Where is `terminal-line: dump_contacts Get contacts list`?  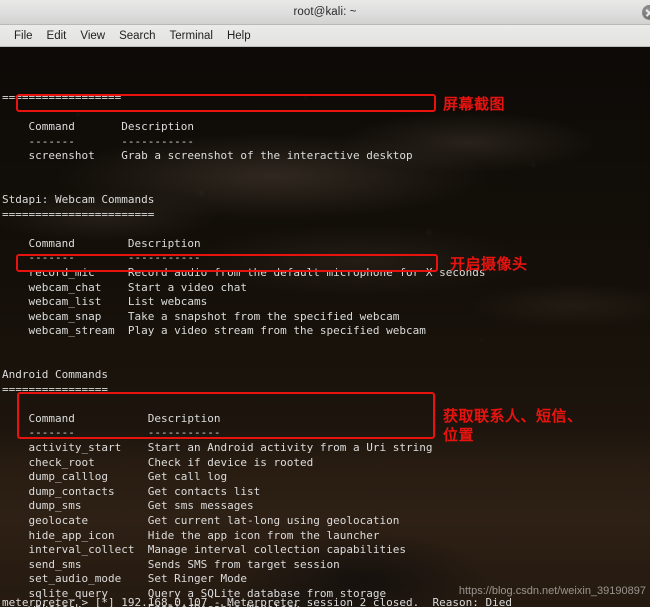 terminal-line: dump_contacts Get contacts list is located at coordinates (131, 491).